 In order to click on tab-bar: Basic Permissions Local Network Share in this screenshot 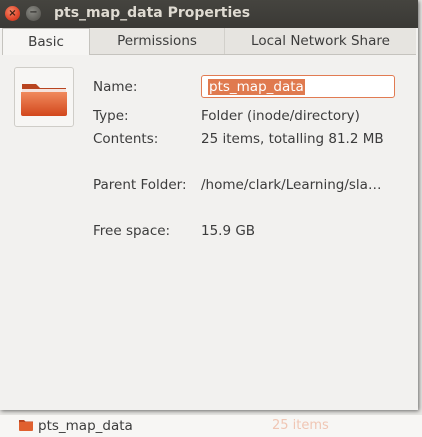, I will do `click(209, 41)`.